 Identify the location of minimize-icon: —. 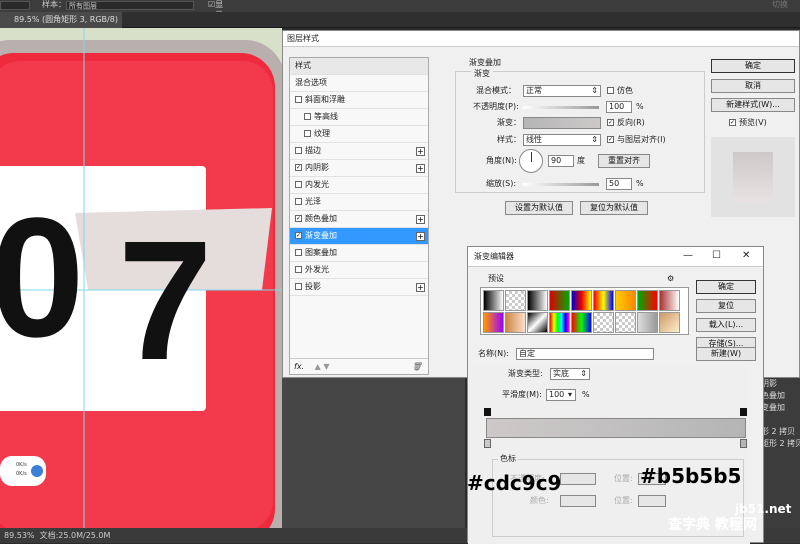
(688, 256).